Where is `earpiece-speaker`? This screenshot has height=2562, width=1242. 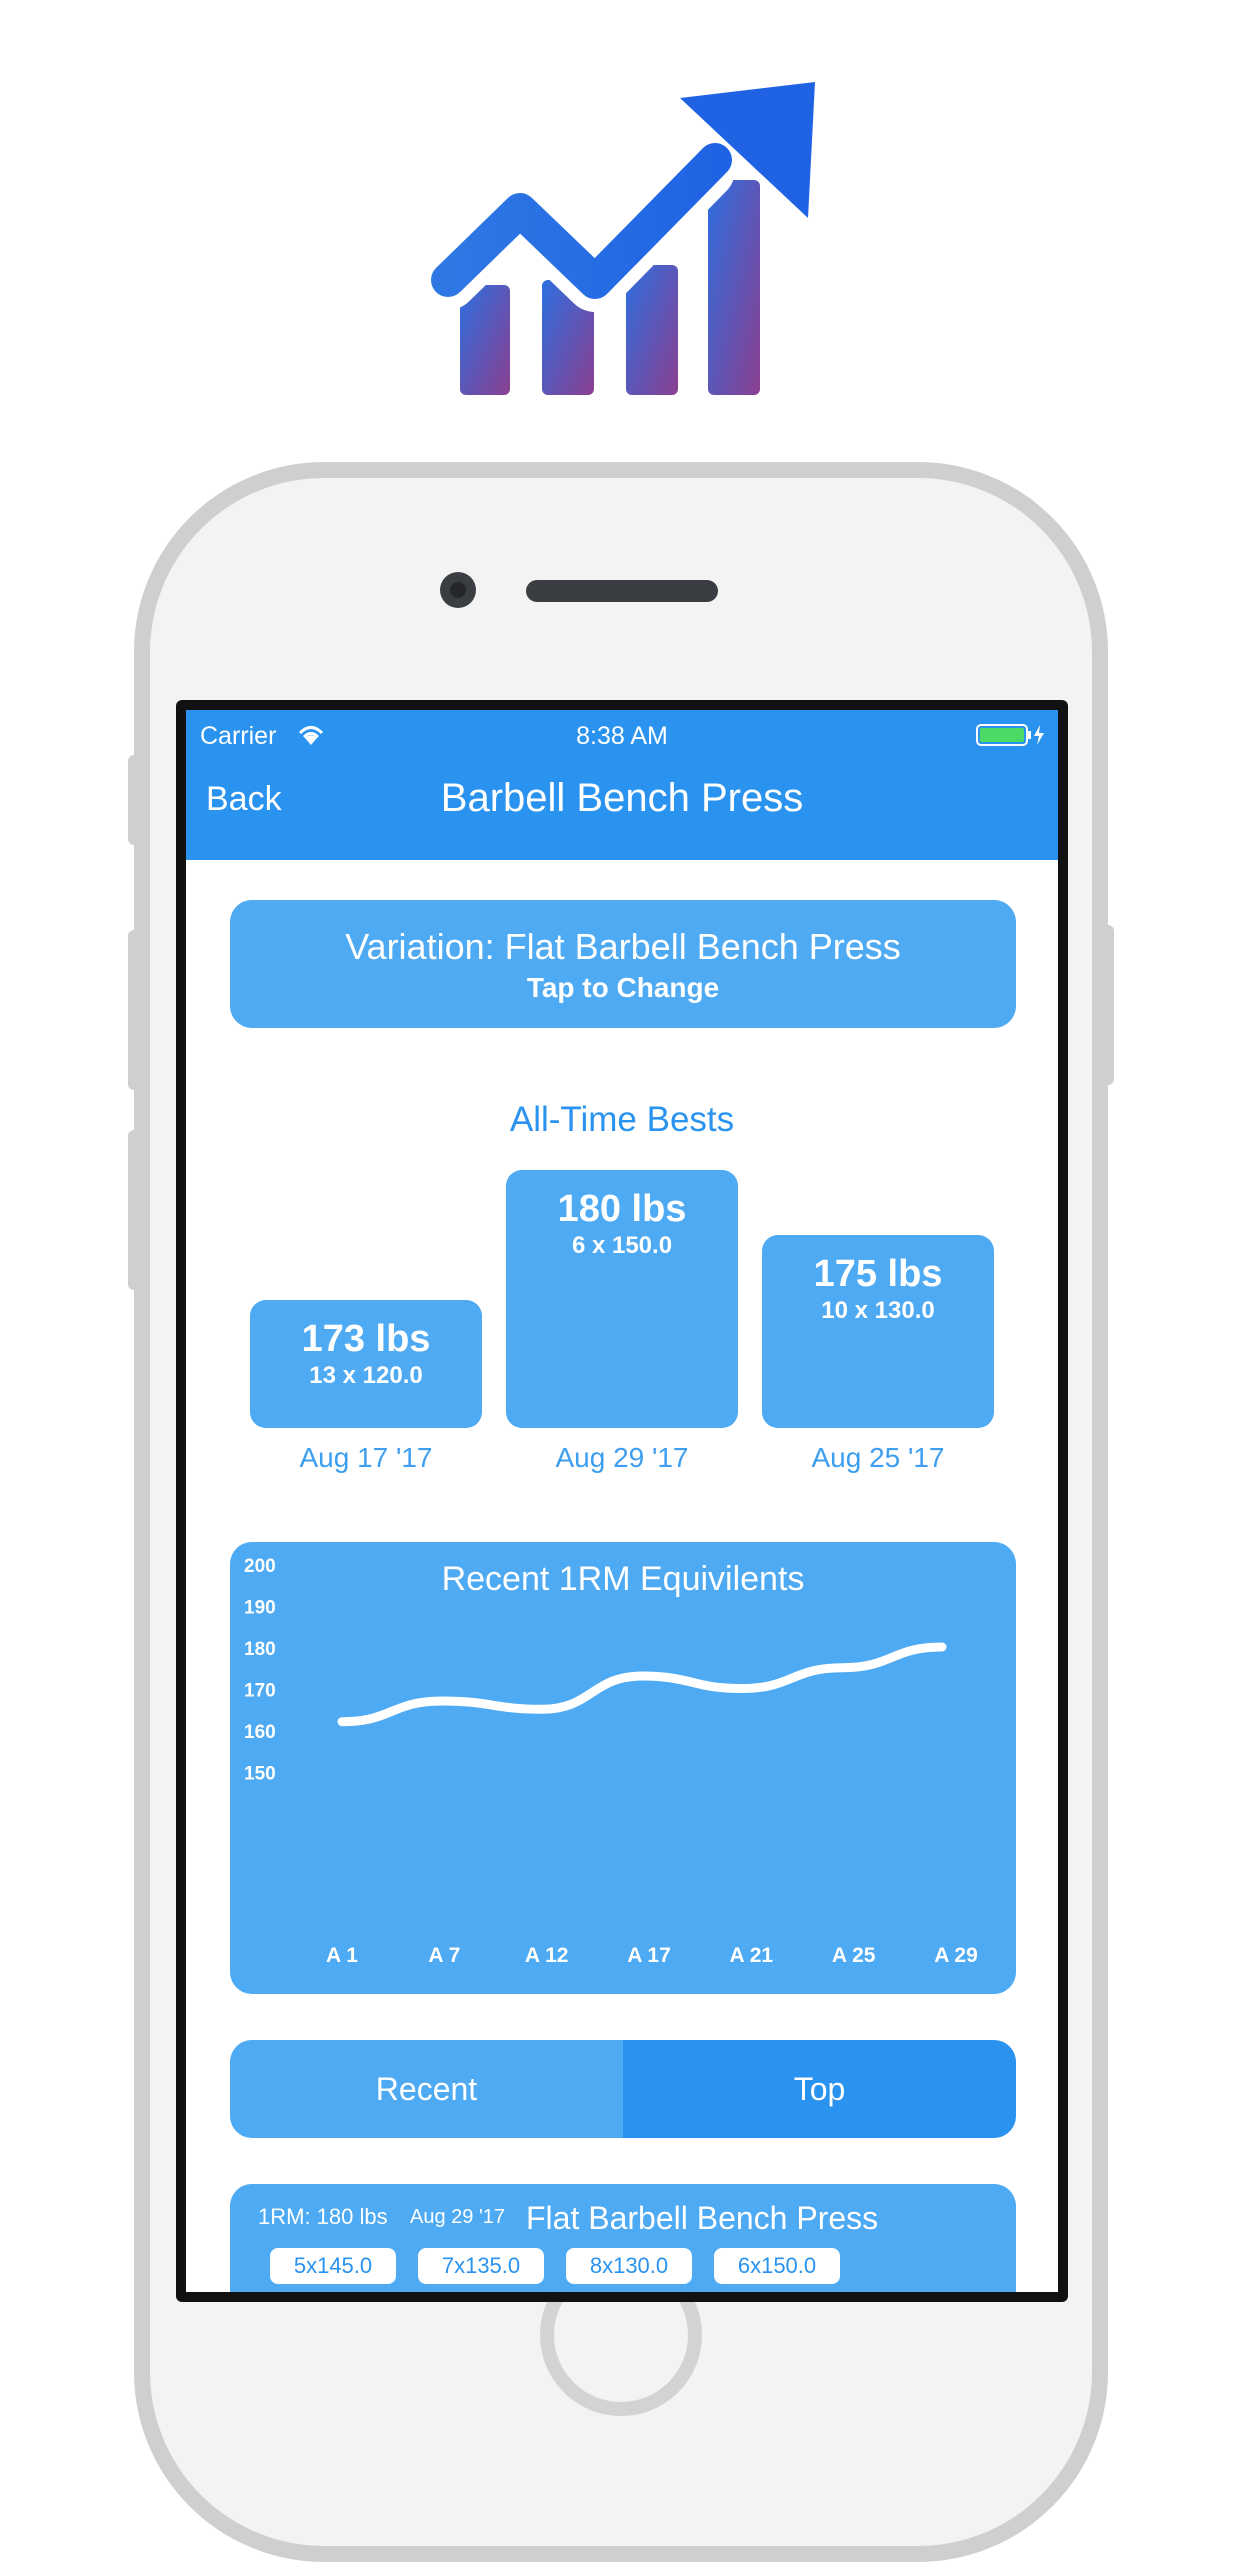
earpiece-speaker is located at coordinates (622, 591).